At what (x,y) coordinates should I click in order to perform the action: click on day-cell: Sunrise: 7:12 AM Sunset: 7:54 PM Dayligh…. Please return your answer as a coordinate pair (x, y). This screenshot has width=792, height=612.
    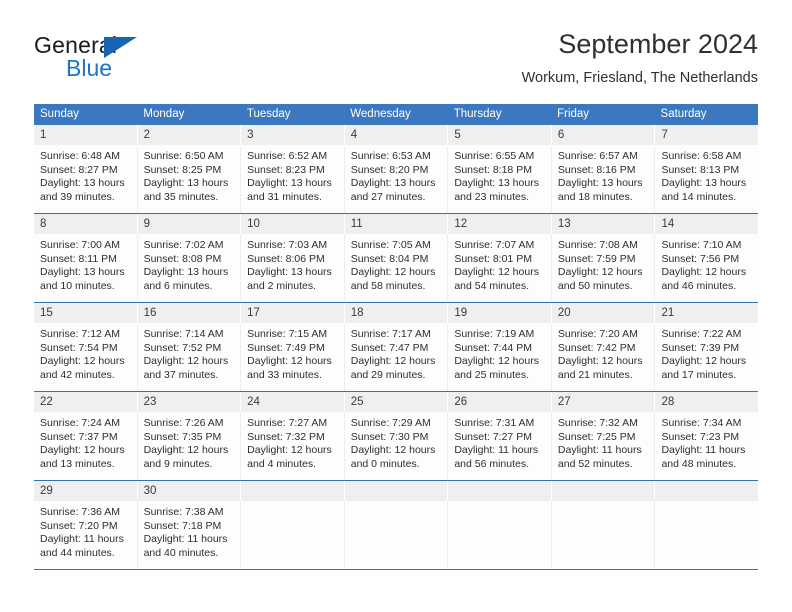
    Looking at the image, I should click on (86, 357).